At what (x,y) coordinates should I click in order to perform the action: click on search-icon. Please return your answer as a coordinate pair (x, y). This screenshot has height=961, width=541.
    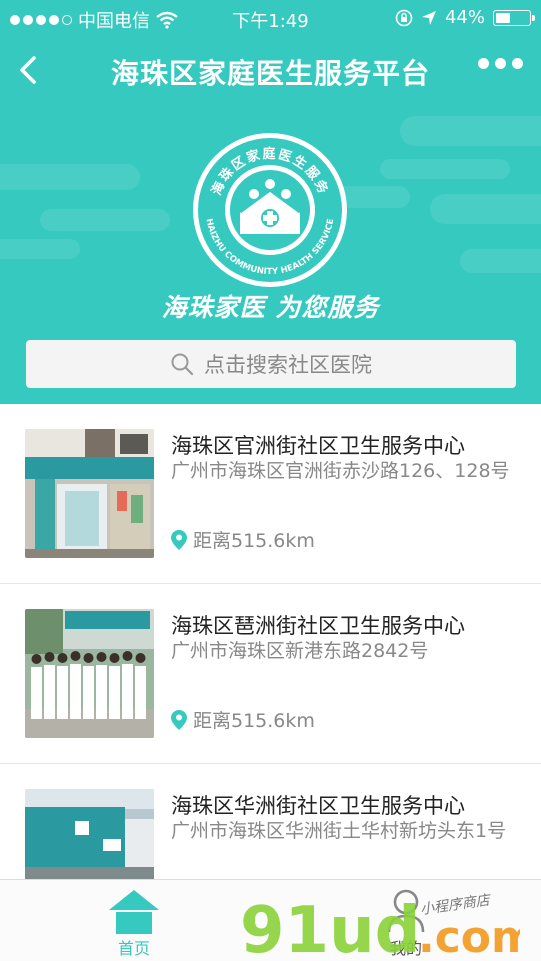
    Looking at the image, I should click on (182, 364).